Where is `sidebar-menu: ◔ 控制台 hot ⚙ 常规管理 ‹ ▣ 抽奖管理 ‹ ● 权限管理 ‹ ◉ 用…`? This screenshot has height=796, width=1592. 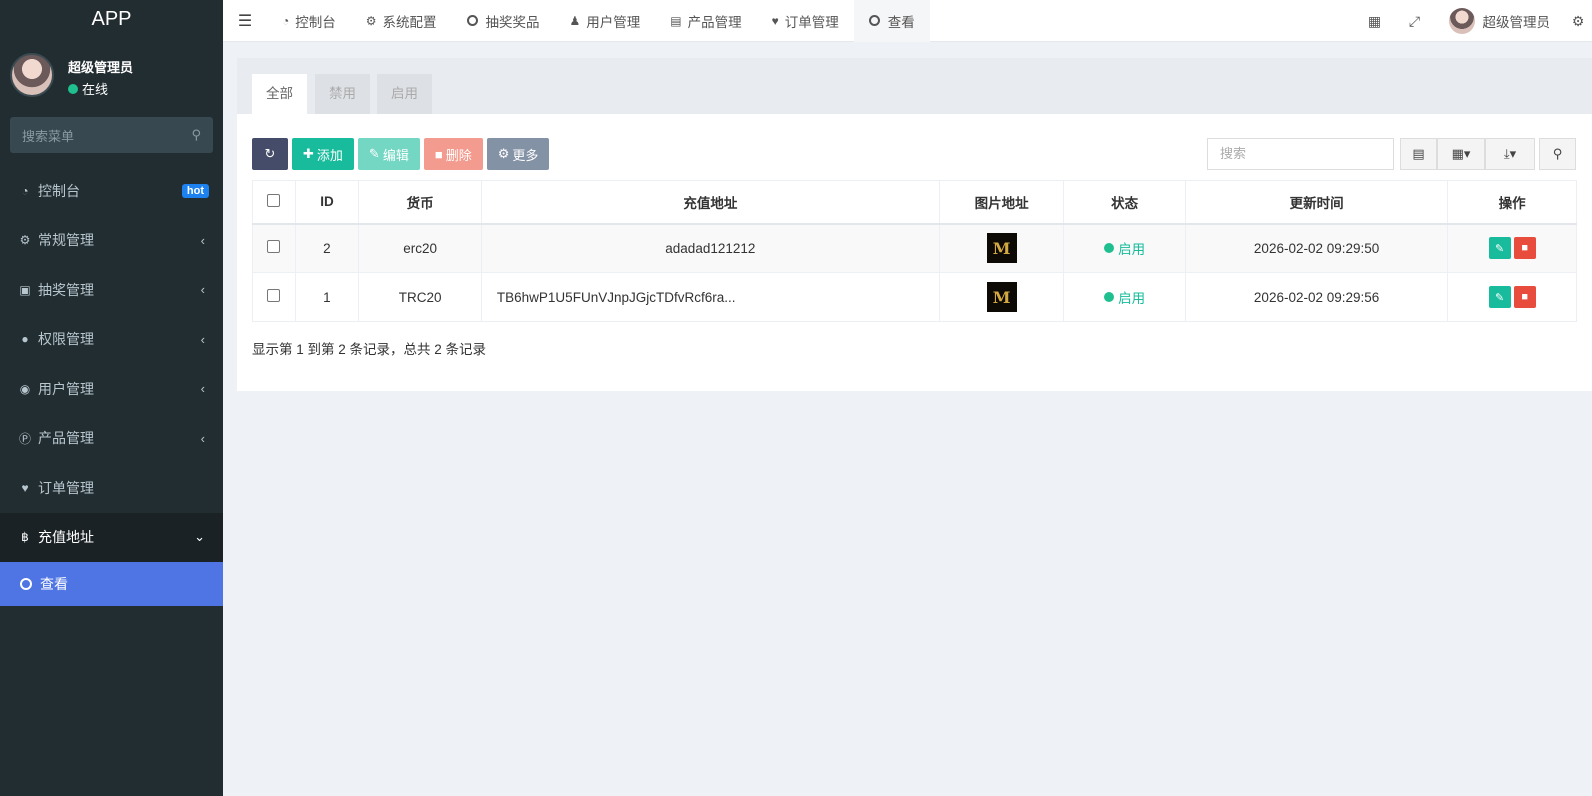
sidebar-menu: ◔ 控制台 hot ⚙ 常规管理 ‹ ▣ 抽奖管理 ‹ ● 权限管理 ‹ ◉ 用… is located at coordinates (111, 386).